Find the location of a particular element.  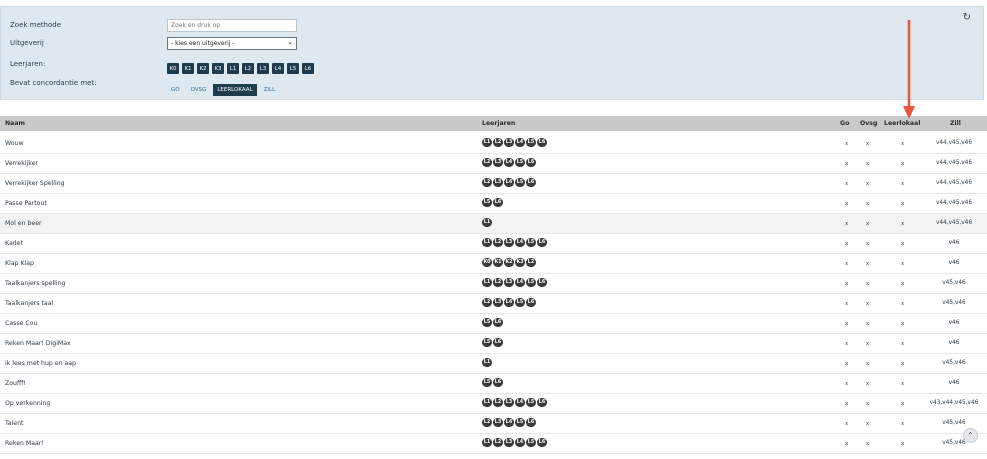

method-name: Op verkenning is located at coordinates (28, 403).